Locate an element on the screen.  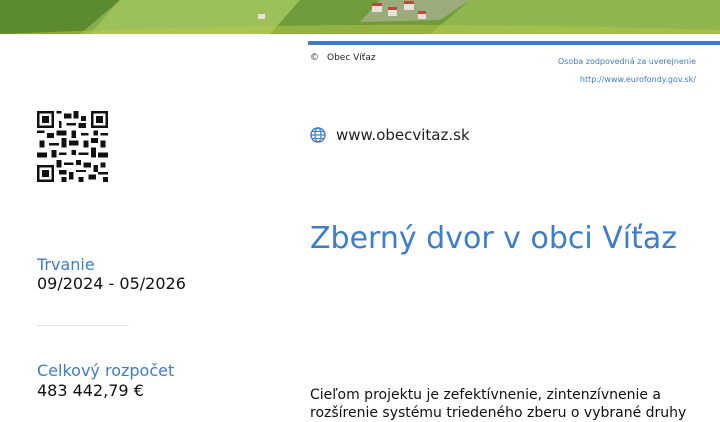
village-landscape-image is located at coordinates (360, 17).